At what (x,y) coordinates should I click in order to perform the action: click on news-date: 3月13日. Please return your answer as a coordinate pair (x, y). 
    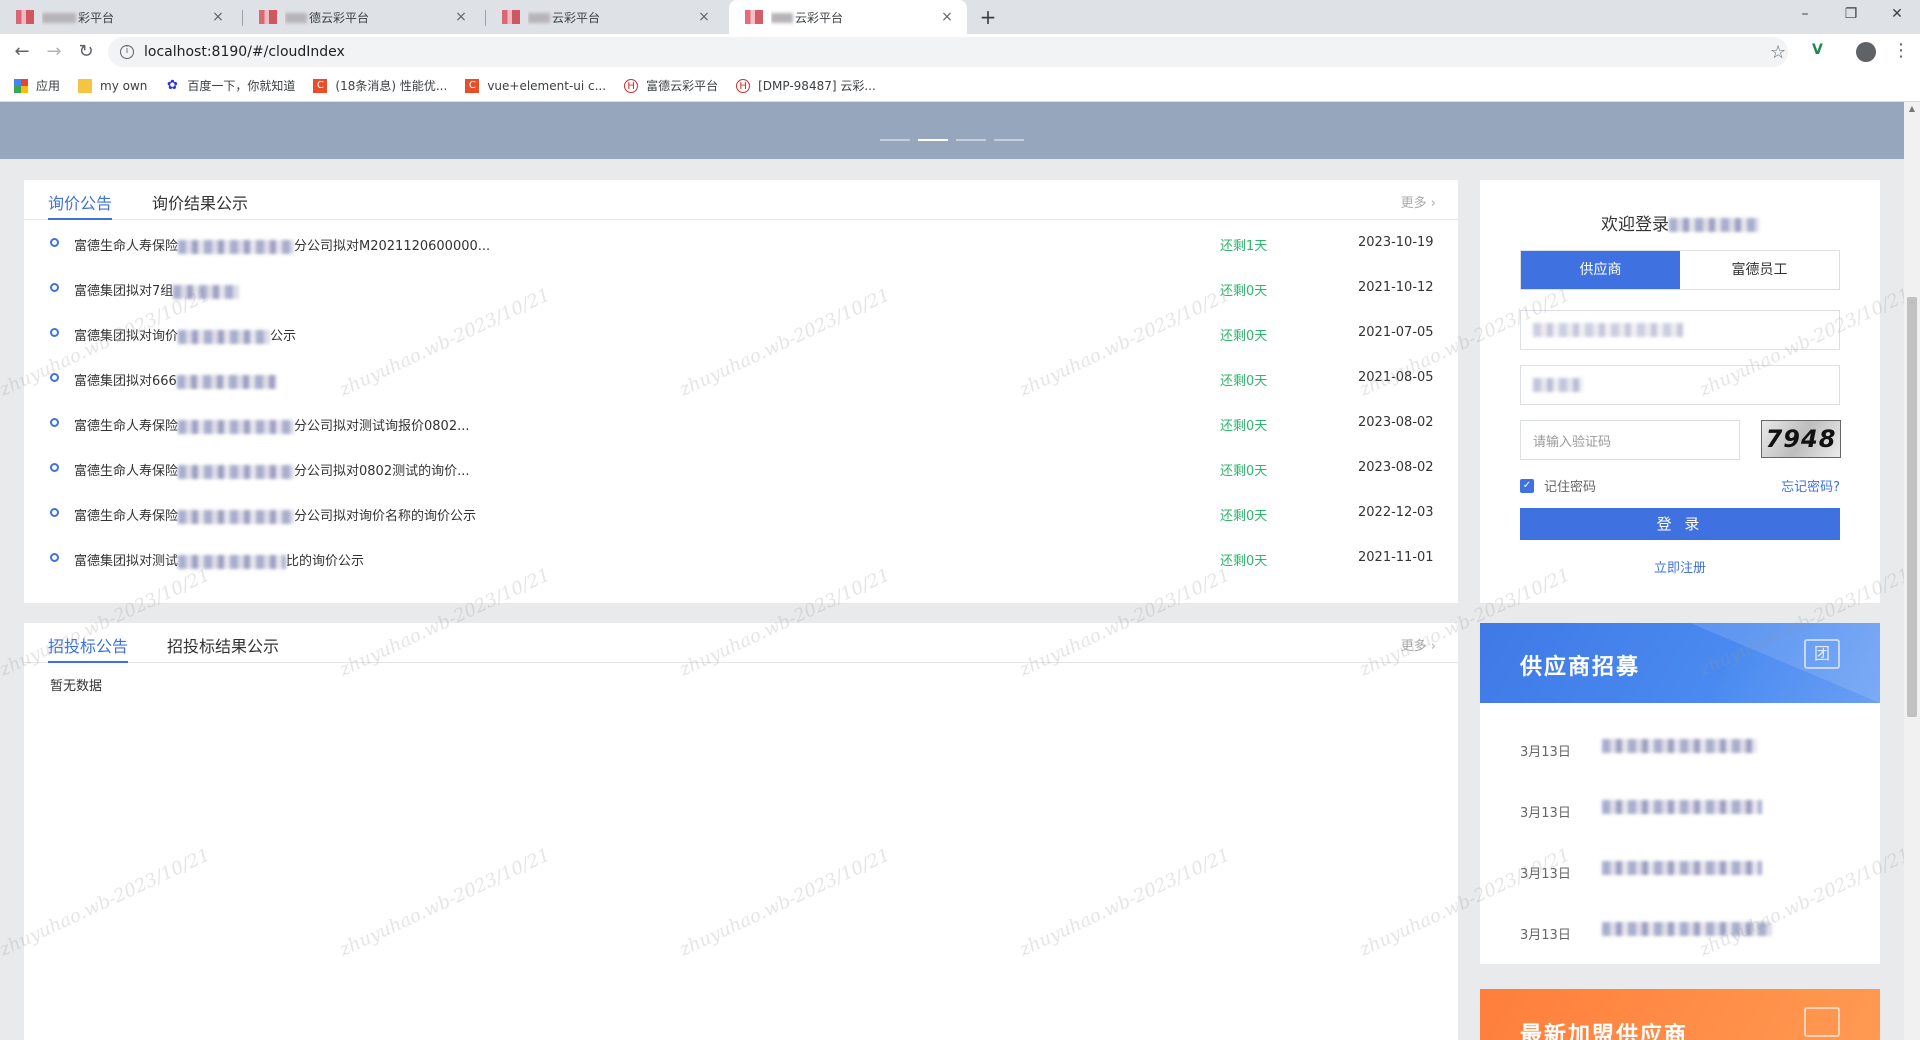
    Looking at the image, I should click on (1545, 935).